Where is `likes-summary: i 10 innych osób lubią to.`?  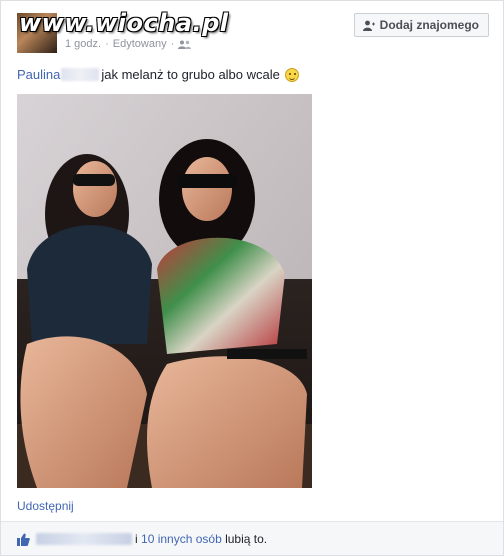 likes-summary: i 10 innych osób lubią to. is located at coordinates (142, 539).